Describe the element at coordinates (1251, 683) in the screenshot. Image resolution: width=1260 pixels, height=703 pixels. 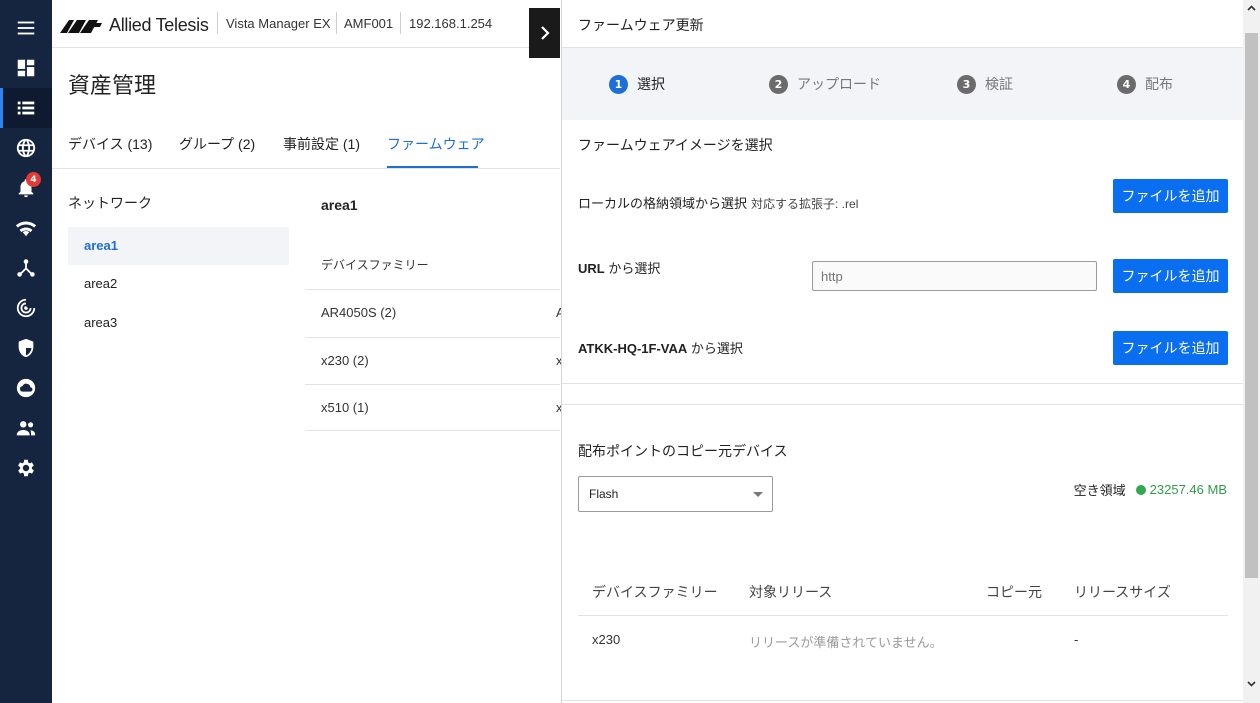
I see `scroll-down-icon` at that location.